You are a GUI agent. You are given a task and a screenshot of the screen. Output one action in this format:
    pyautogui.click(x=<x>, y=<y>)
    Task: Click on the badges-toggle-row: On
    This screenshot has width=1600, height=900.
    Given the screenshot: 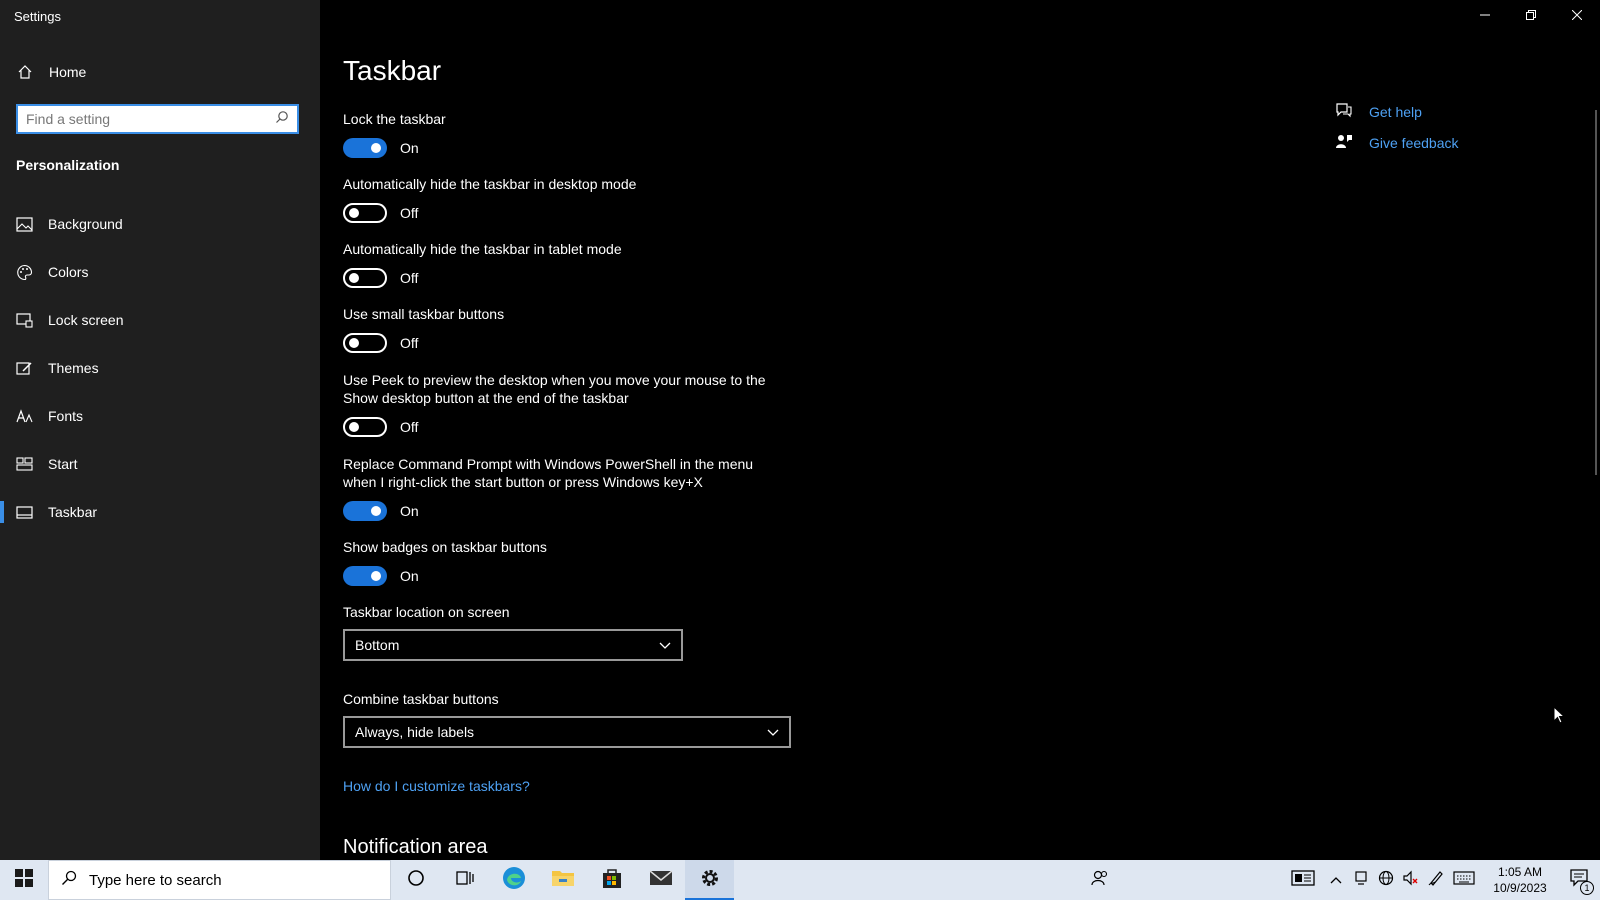 What is the action you would take?
    pyautogui.click(x=381, y=576)
    